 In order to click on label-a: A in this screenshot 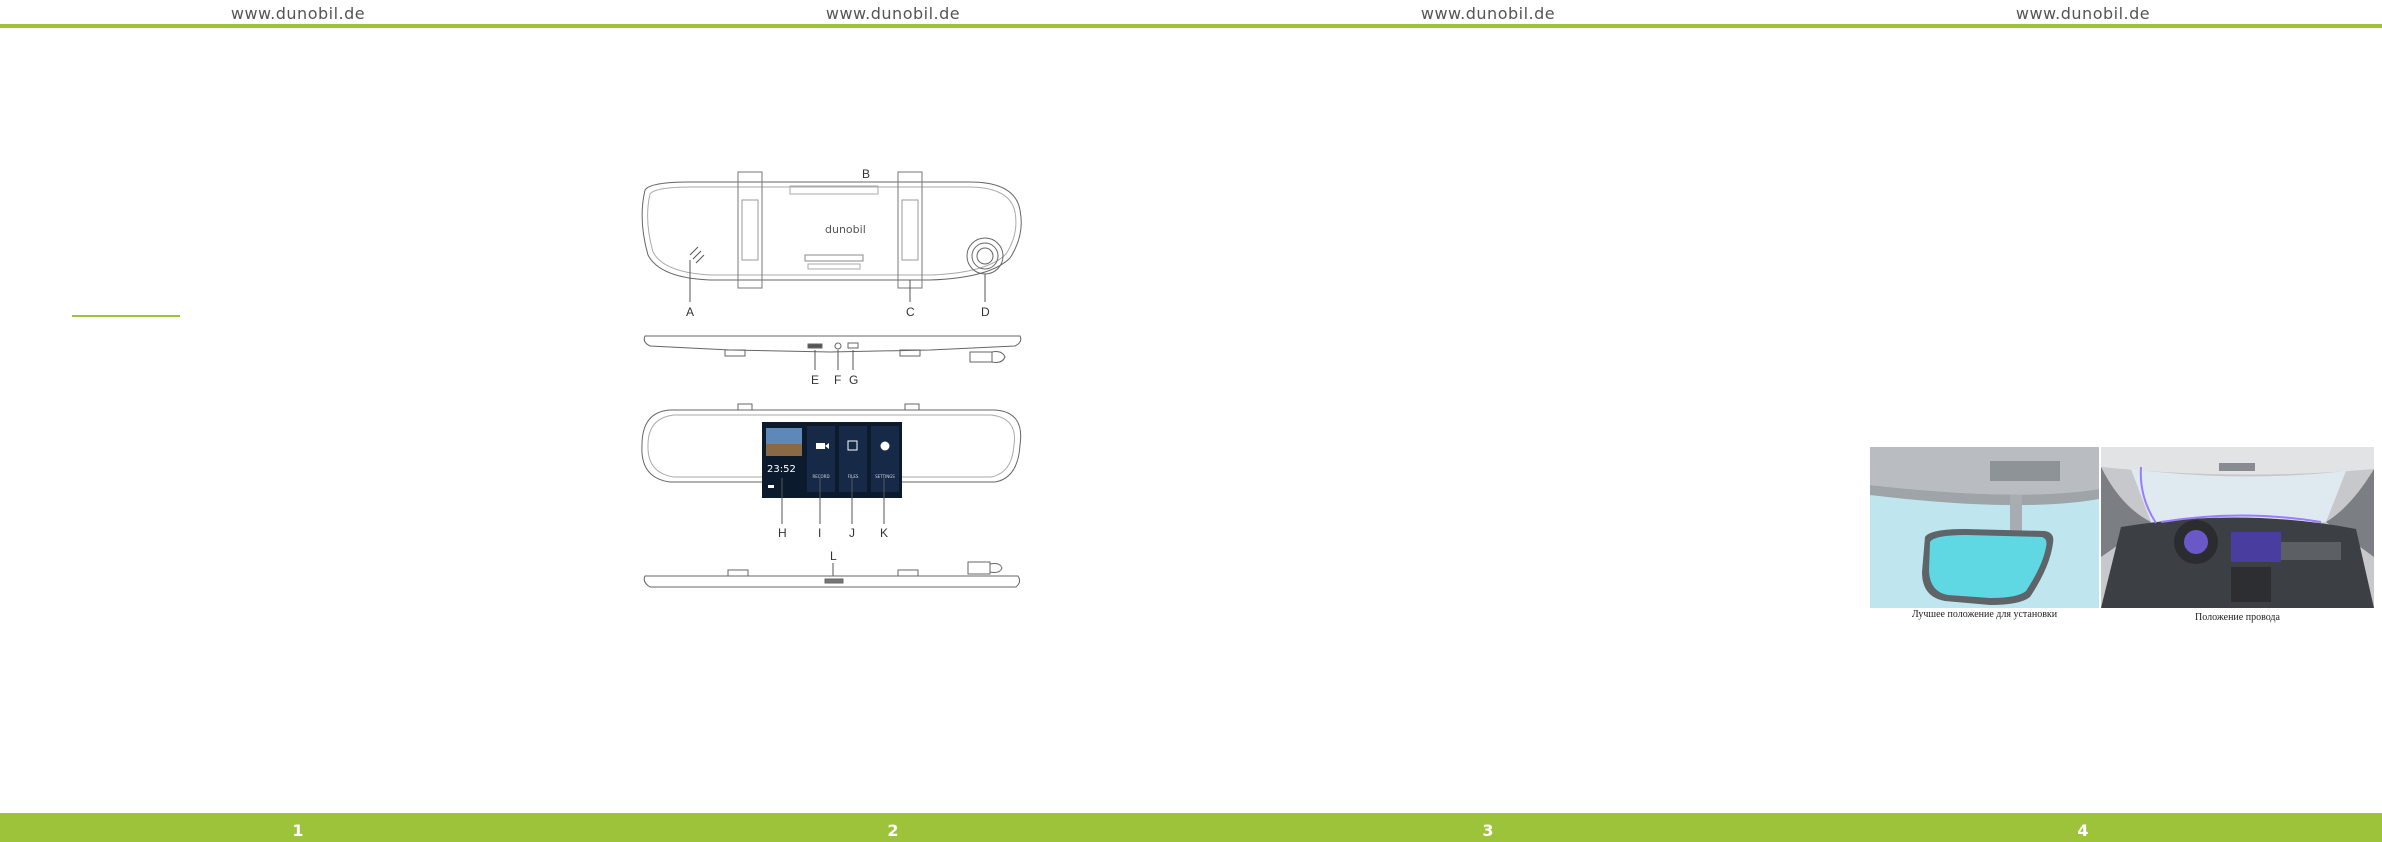, I will do `click(690, 312)`.